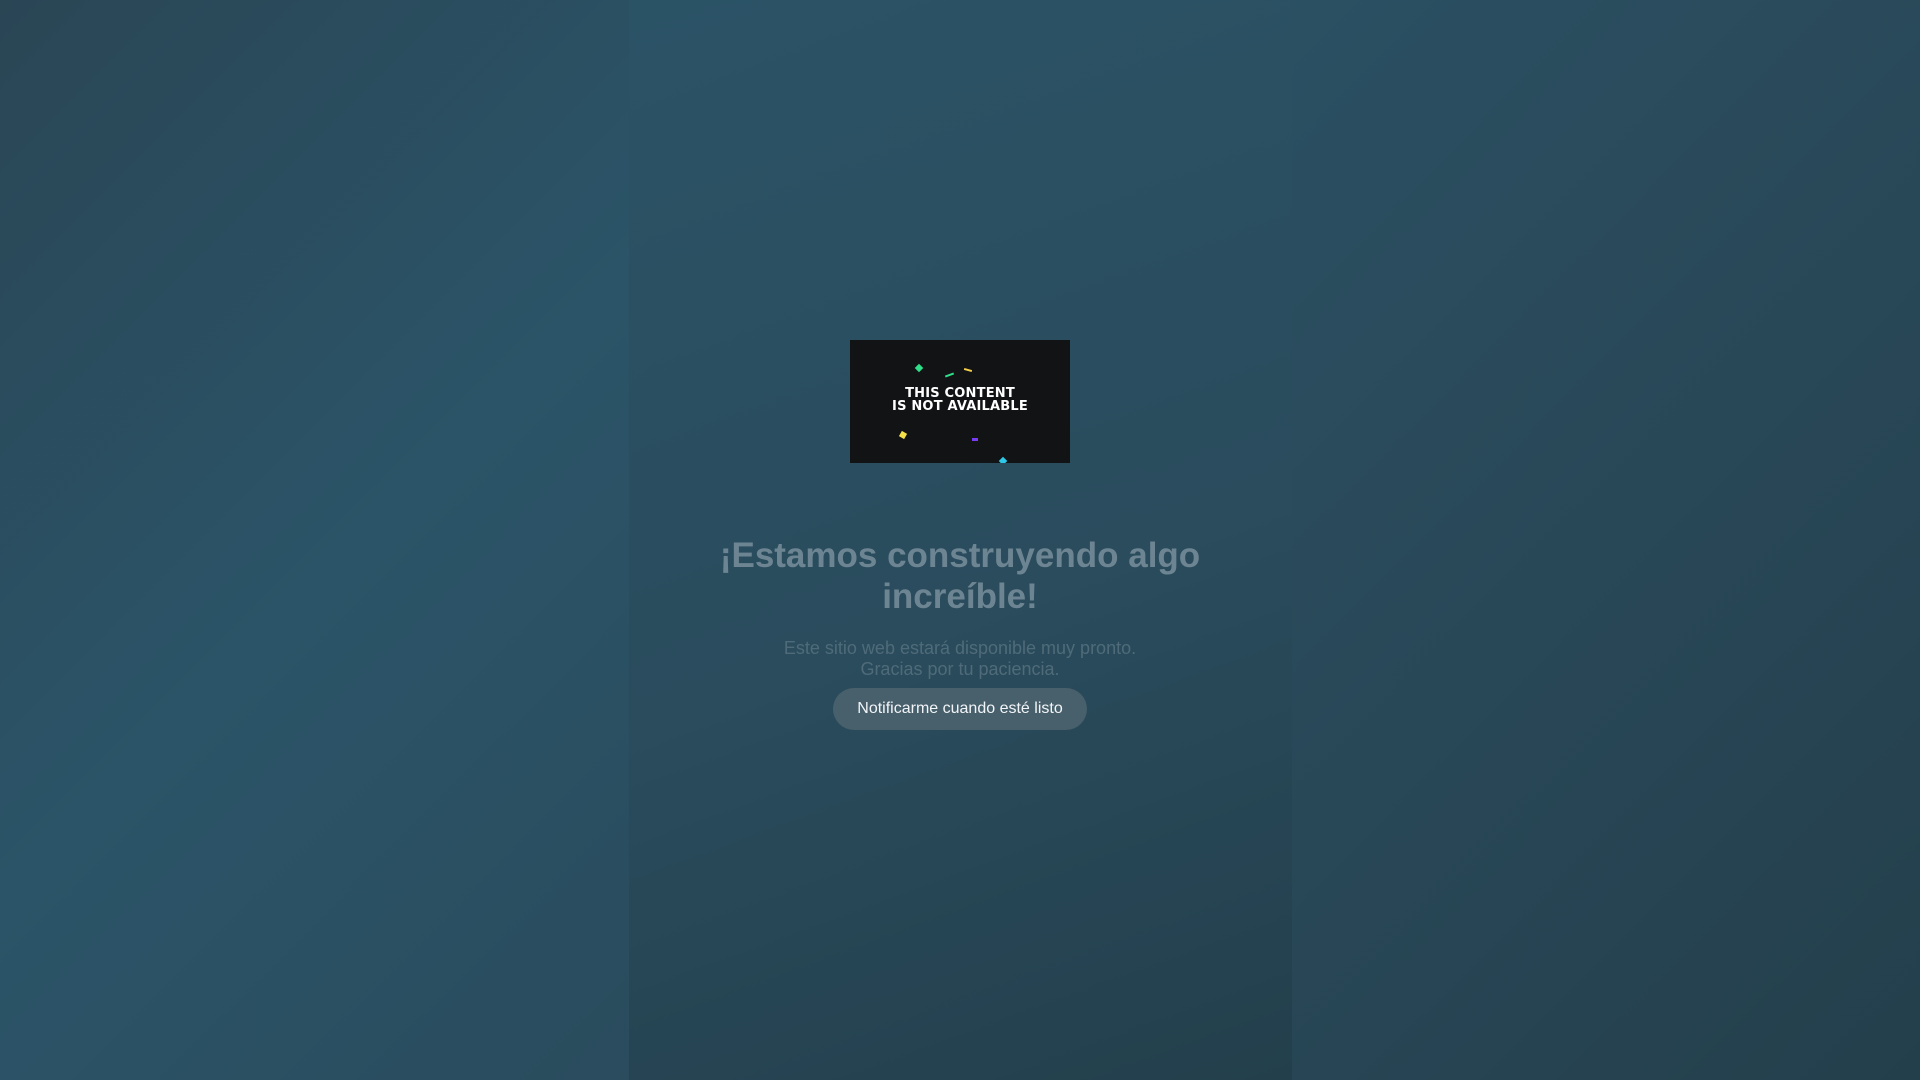  I want to click on content-unavailable-text: THIS CONTENT IS NOT AVAILABLE, so click(960, 400).